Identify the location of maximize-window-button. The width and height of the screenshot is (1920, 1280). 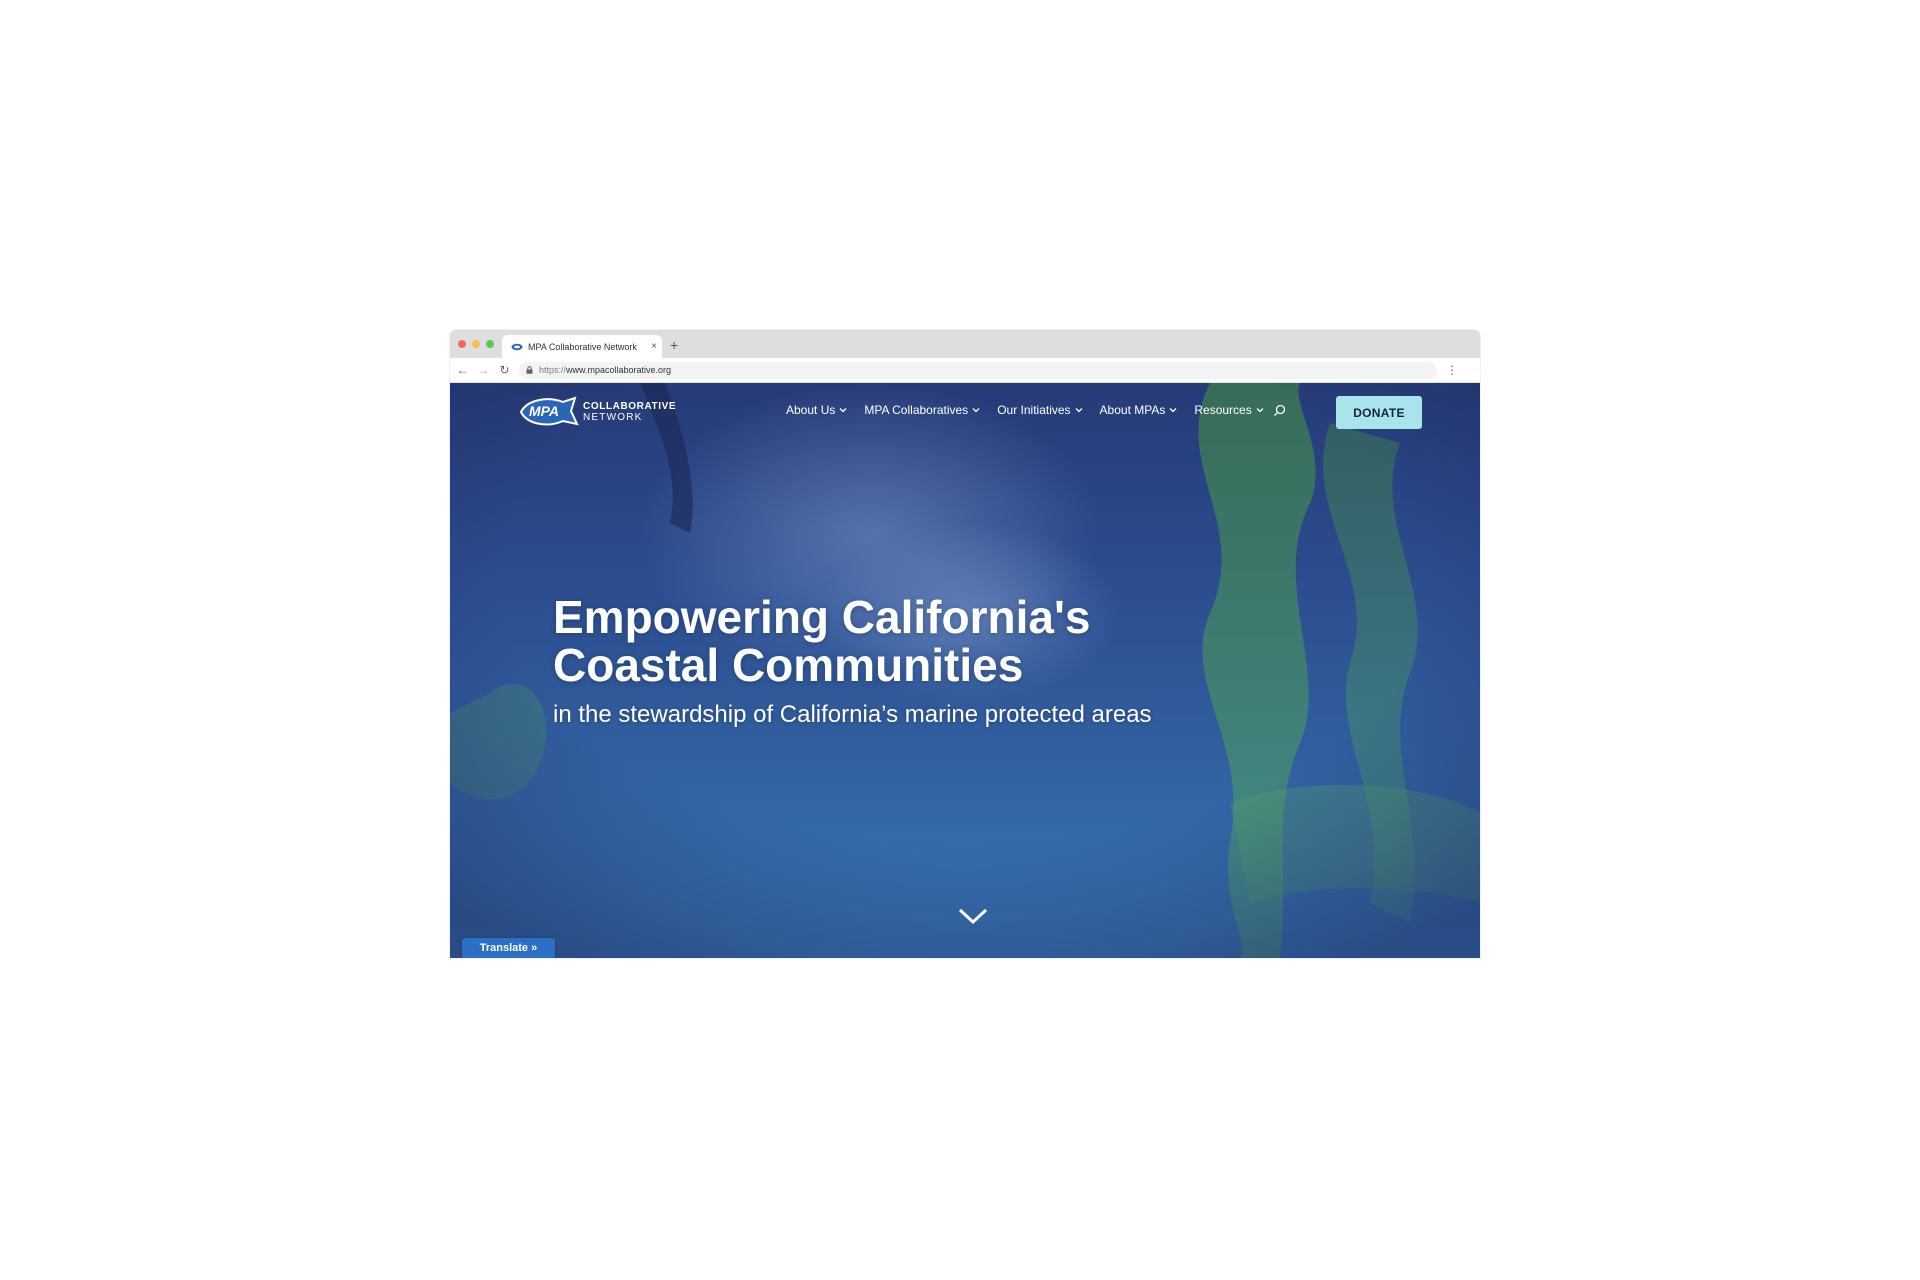
(490, 344).